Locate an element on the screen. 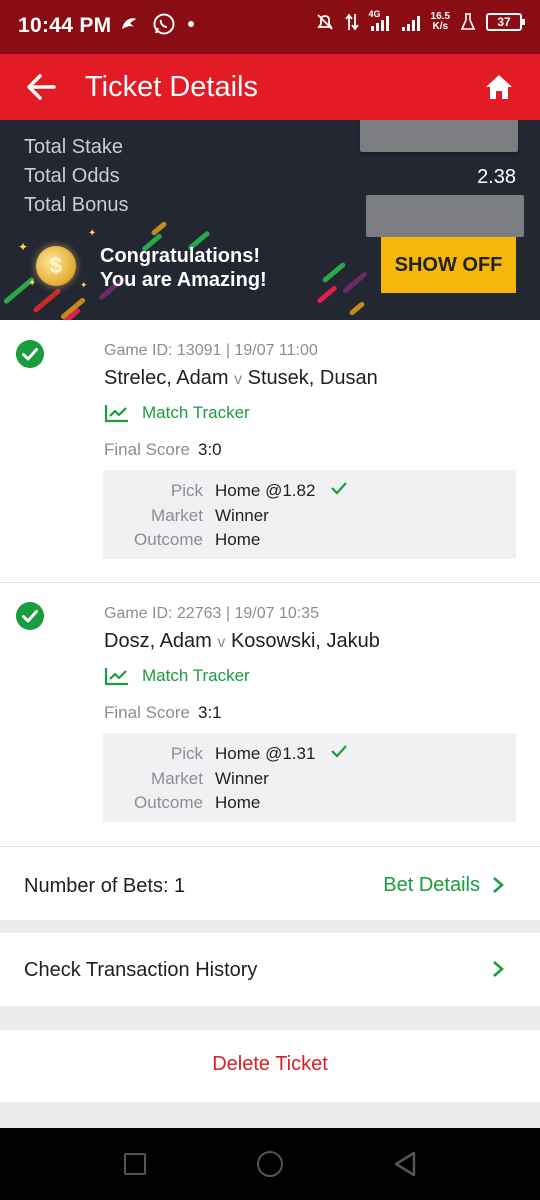 This screenshot has width=540, height=1200. away-team: Kosowski, Jakub is located at coordinates (305, 641).